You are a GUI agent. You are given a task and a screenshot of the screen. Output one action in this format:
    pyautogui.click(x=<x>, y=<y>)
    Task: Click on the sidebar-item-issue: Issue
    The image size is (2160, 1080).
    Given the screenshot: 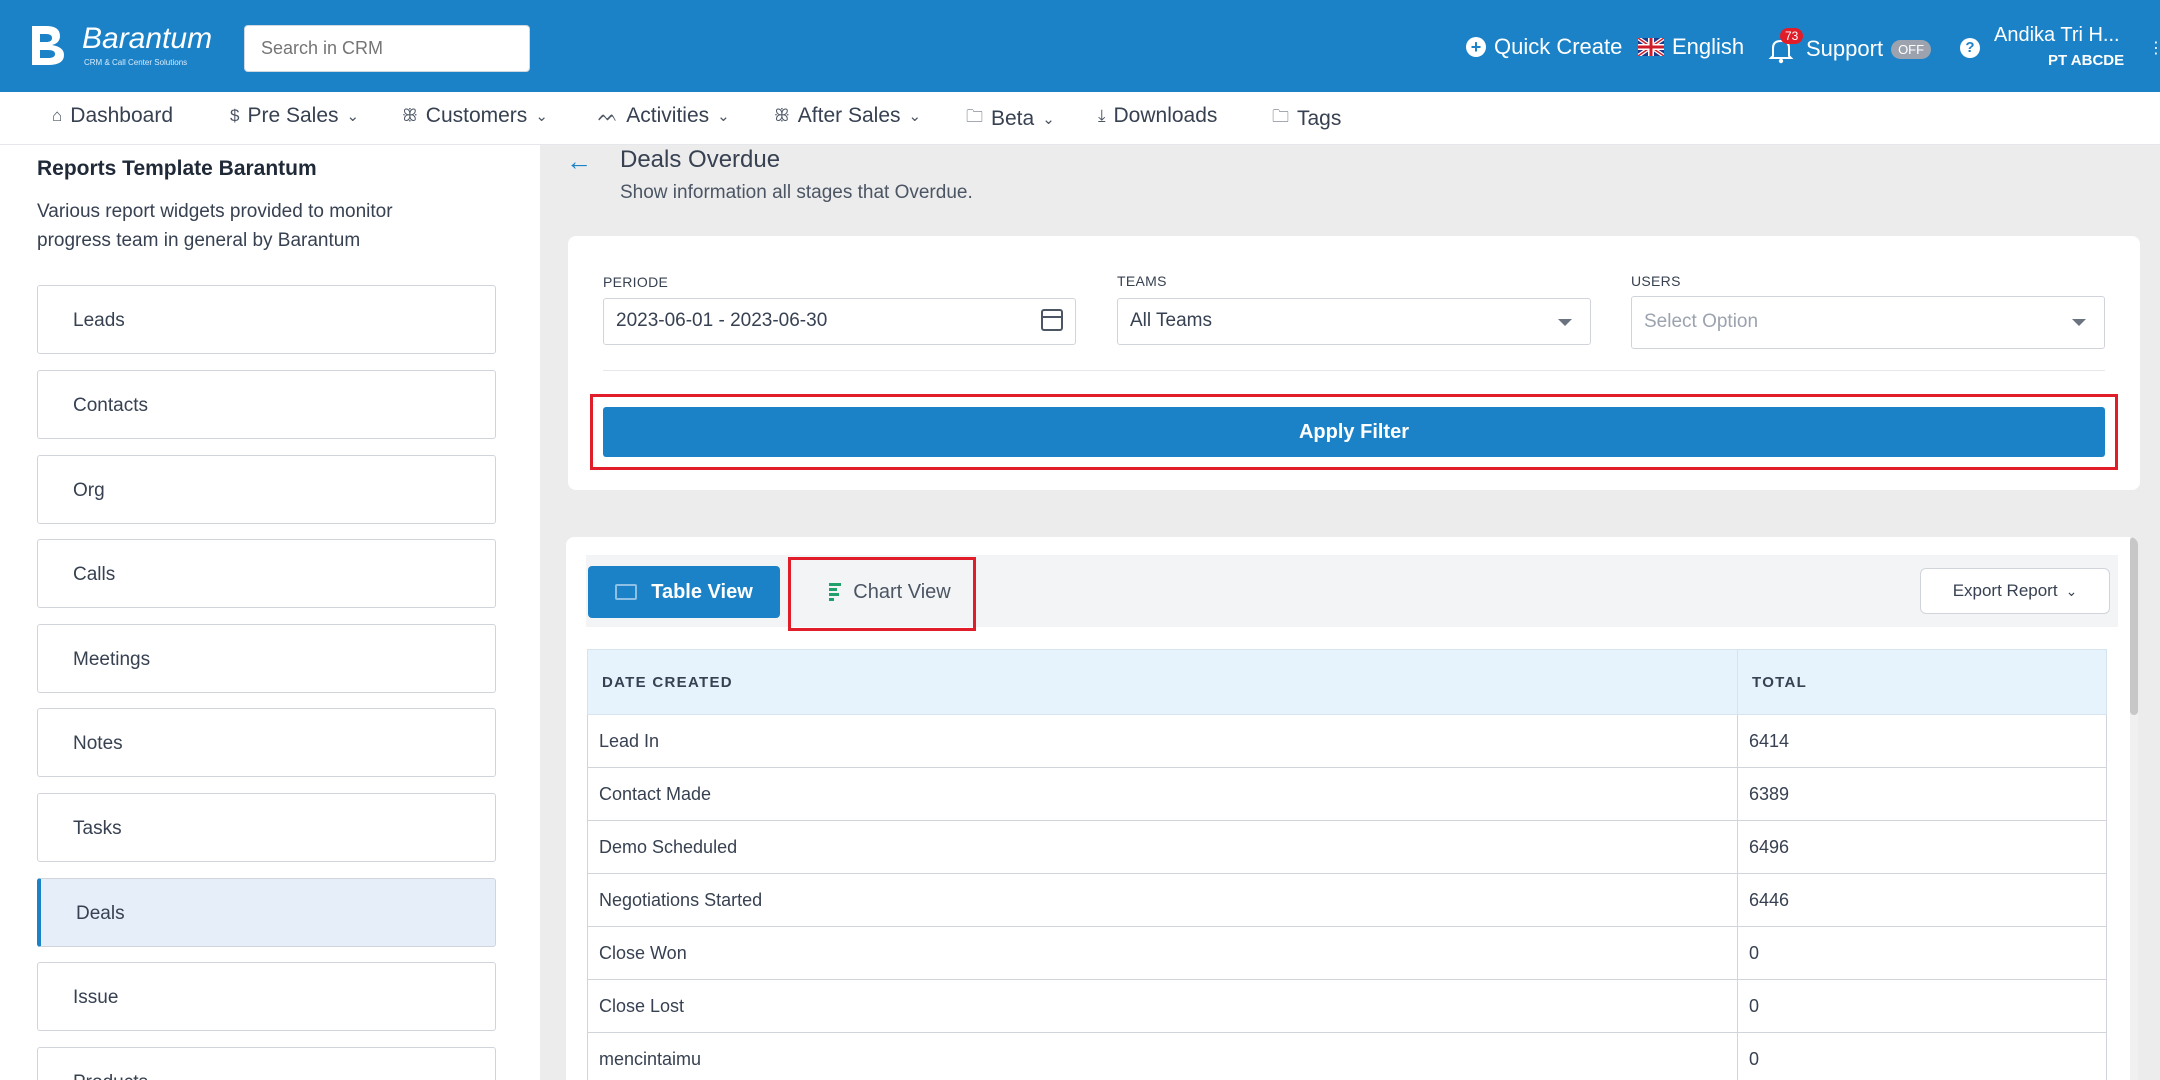 What is the action you would take?
    pyautogui.click(x=266, y=996)
    